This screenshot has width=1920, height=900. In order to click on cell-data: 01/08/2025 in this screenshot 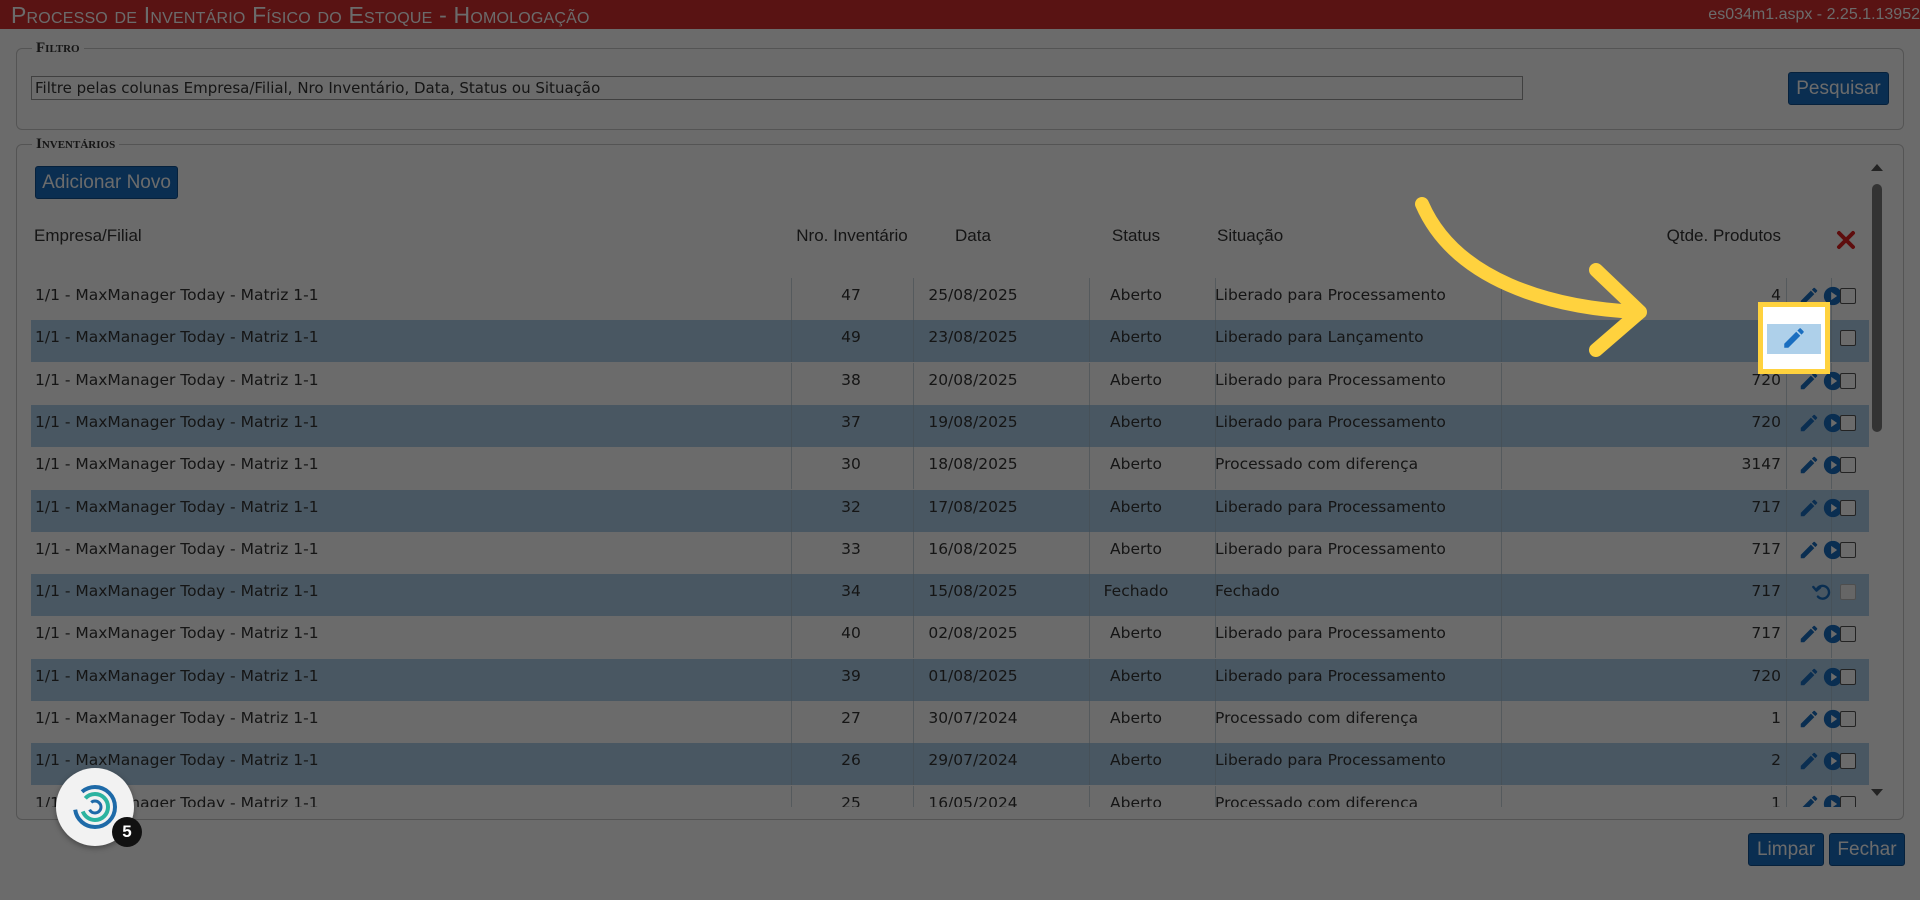, I will do `click(973, 675)`.